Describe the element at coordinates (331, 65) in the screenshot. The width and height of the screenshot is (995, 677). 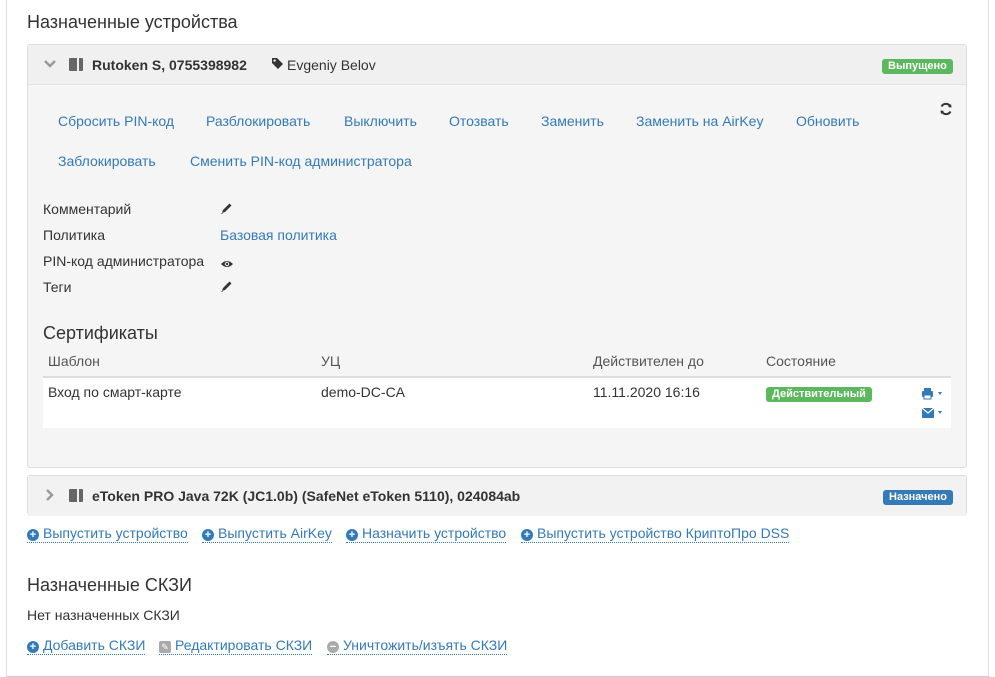
I see `device-owner: Evgeniy Belov` at that location.